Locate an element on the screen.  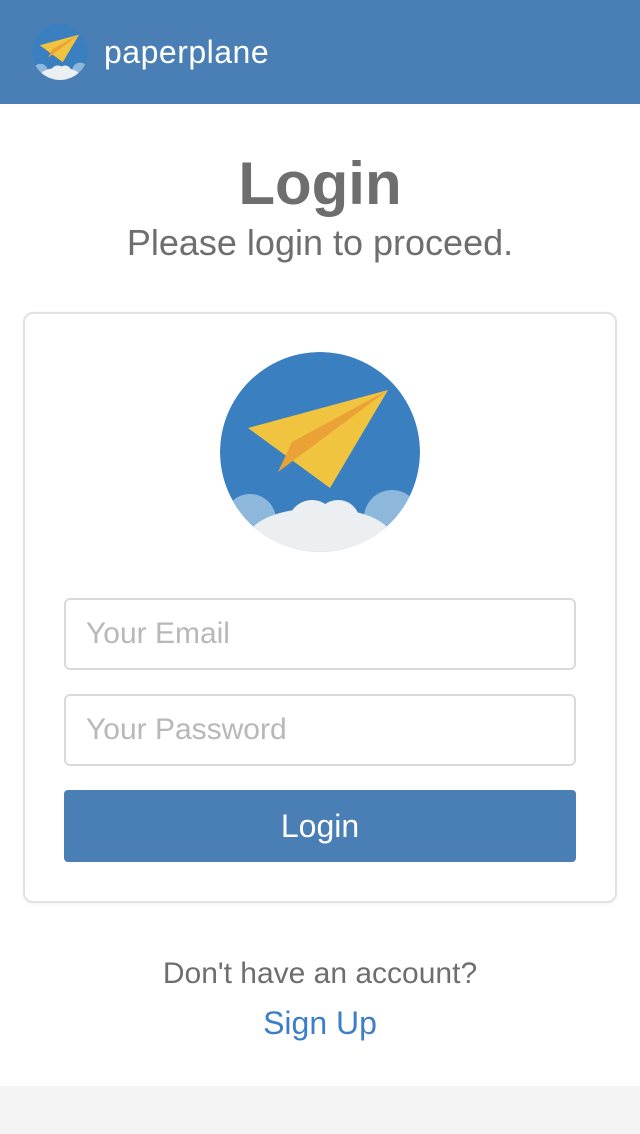
login-button: Login is located at coordinates (320, 826).